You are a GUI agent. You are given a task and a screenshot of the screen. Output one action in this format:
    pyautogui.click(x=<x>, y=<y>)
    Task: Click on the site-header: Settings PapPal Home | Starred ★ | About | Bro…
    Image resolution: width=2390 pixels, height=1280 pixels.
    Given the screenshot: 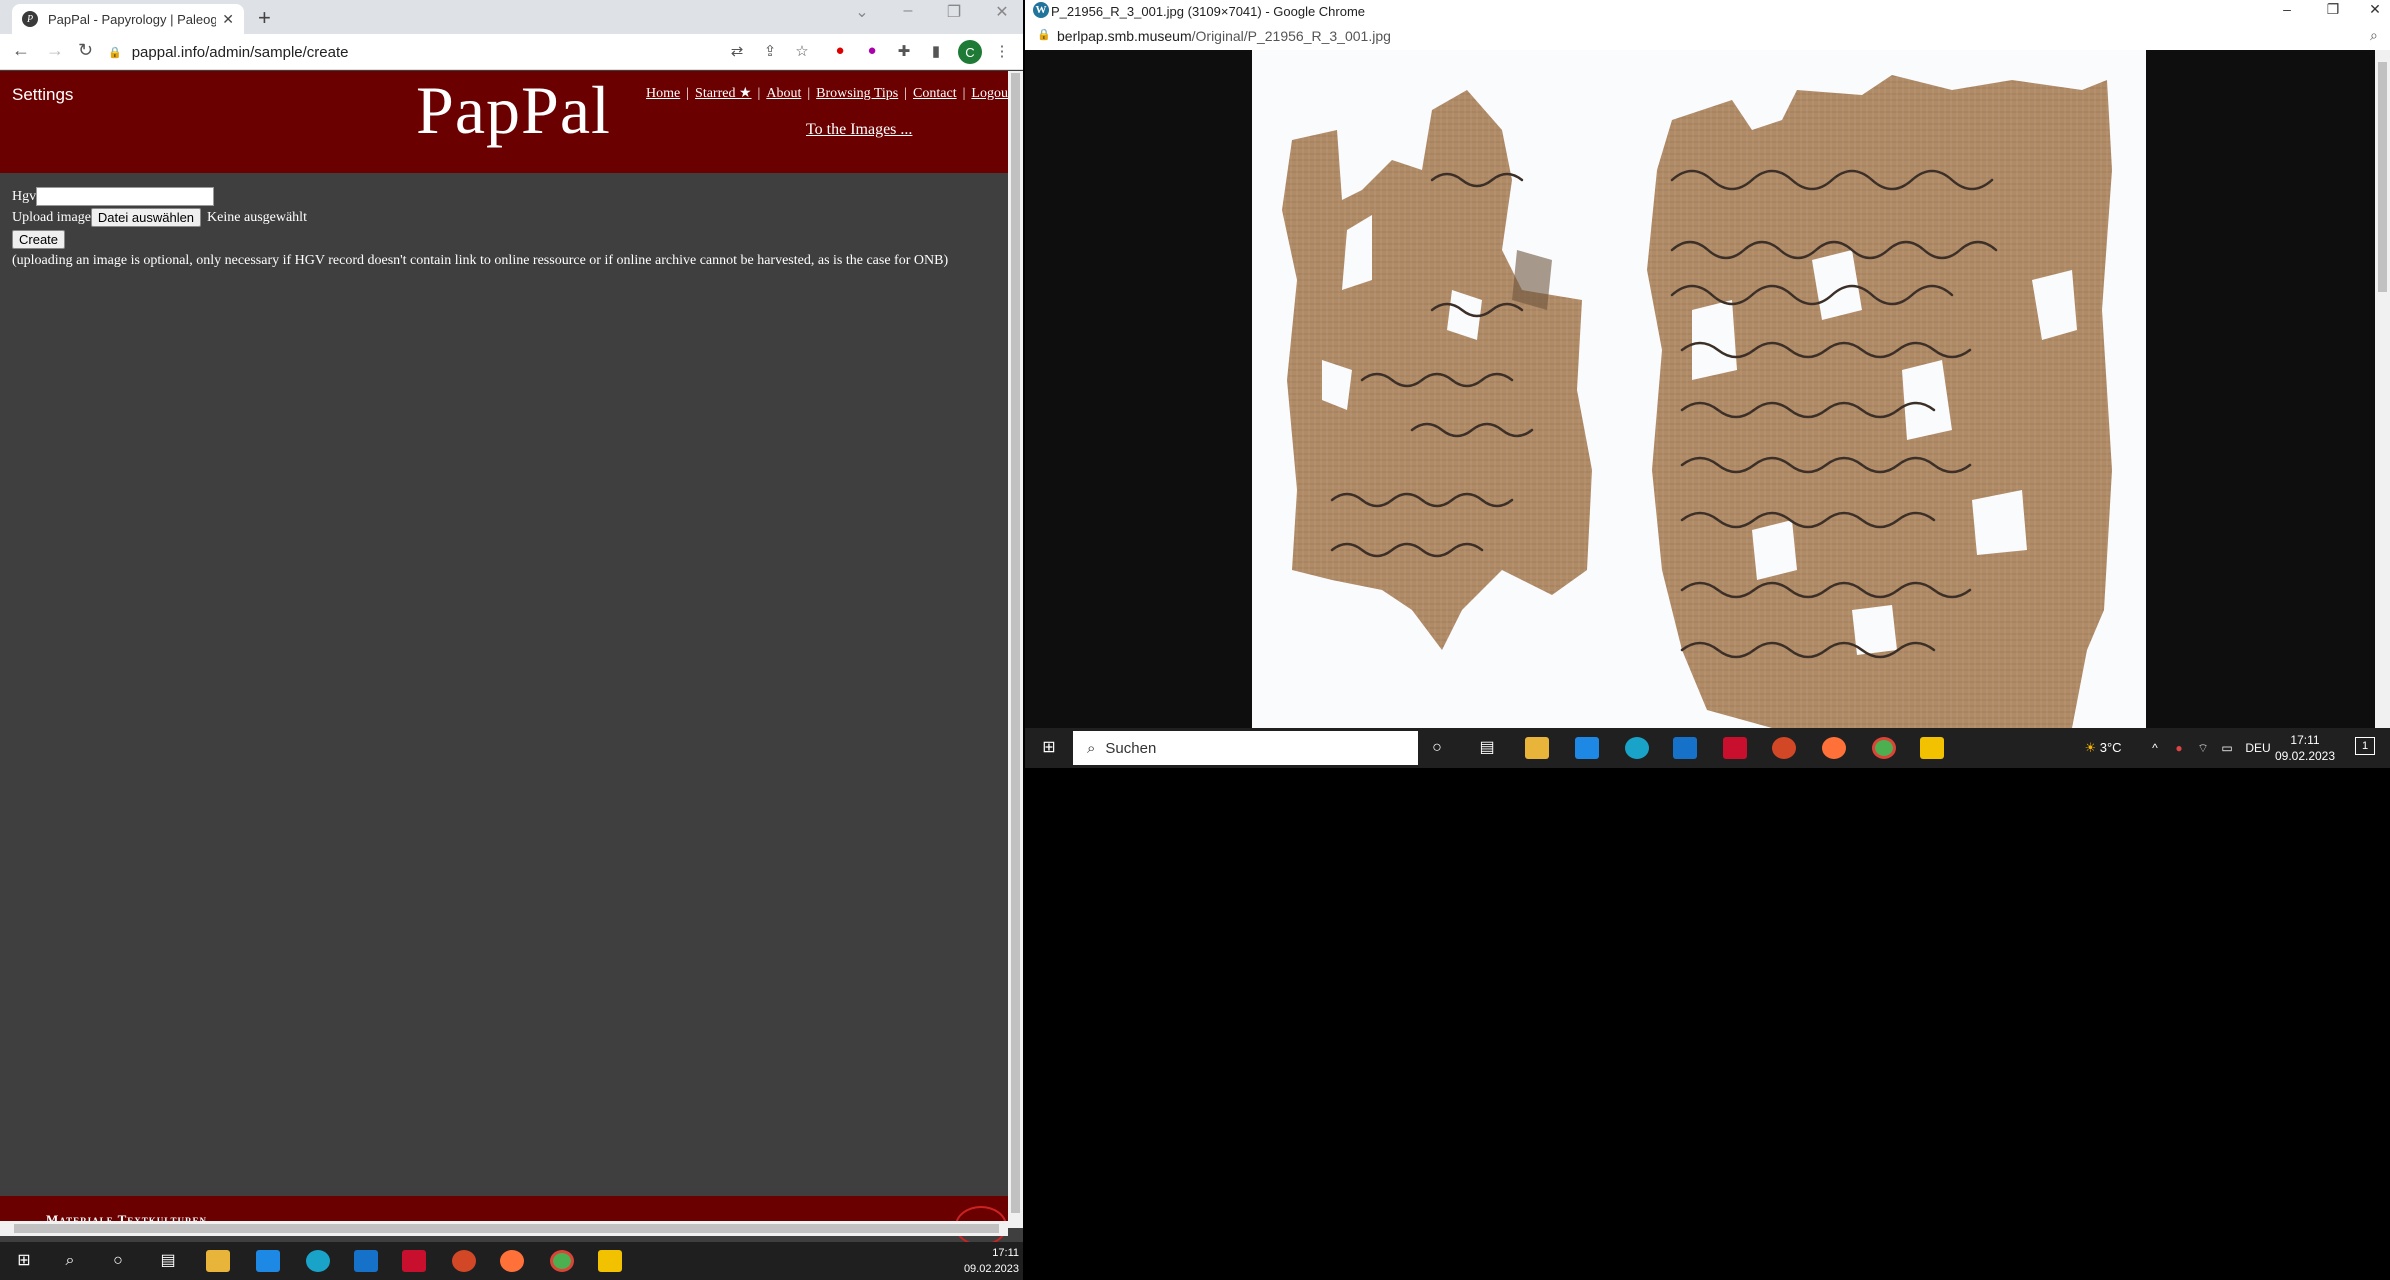 What is the action you would take?
    pyautogui.click(x=506, y=122)
    